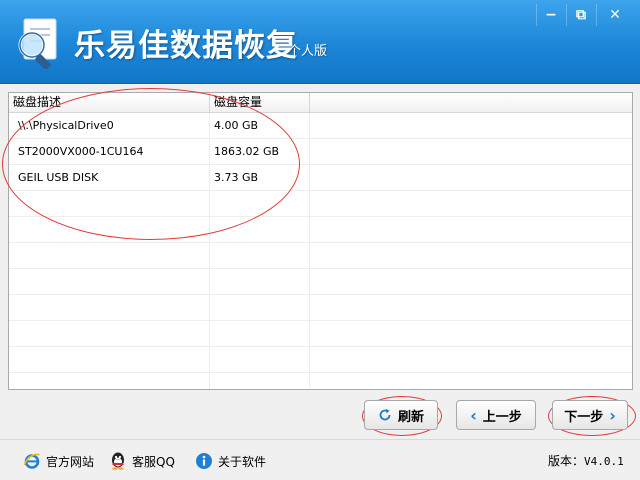  Describe the element at coordinates (320, 439) in the screenshot. I see `footer-divider` at that location.